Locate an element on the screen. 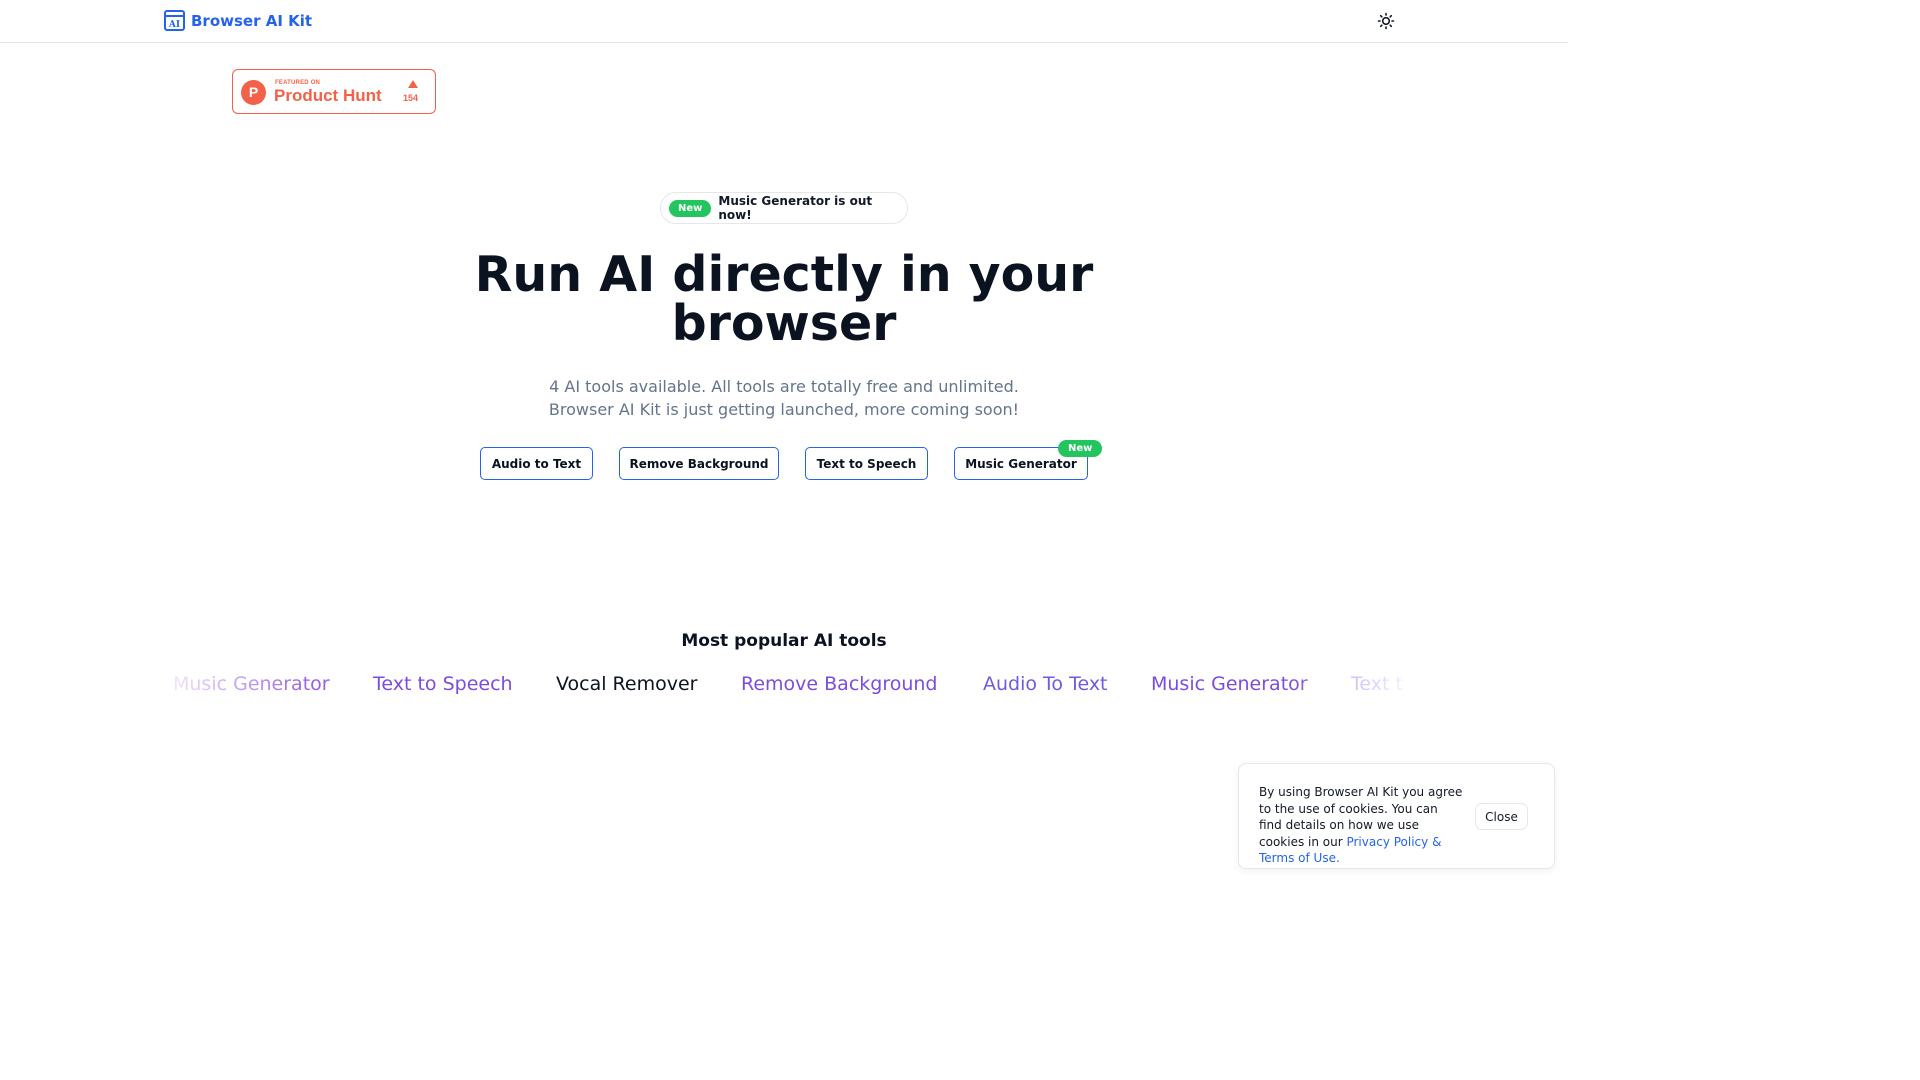 The width and height of the screenshot is (1920, 1080). popular-tool-item: Vocal Remover is located at coordinates (626, 684).